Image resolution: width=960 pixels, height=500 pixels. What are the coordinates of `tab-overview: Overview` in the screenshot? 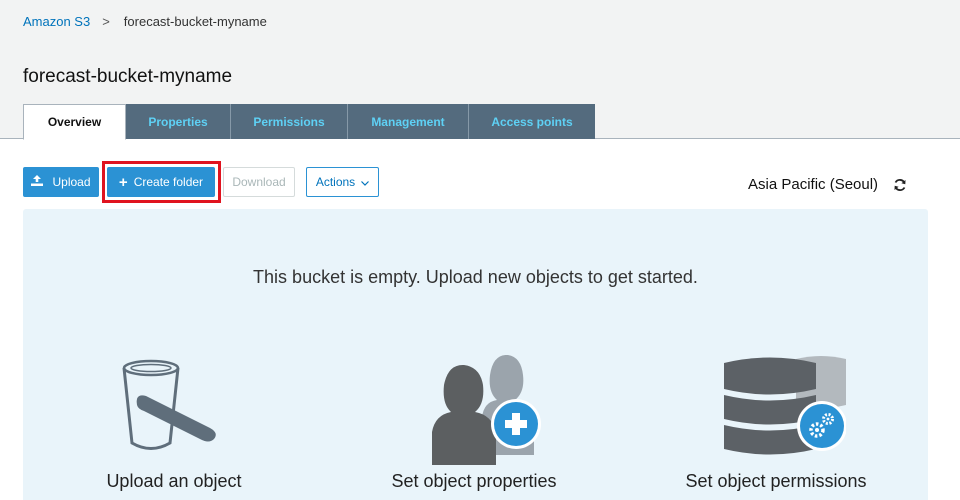 It's located at (74, 122).